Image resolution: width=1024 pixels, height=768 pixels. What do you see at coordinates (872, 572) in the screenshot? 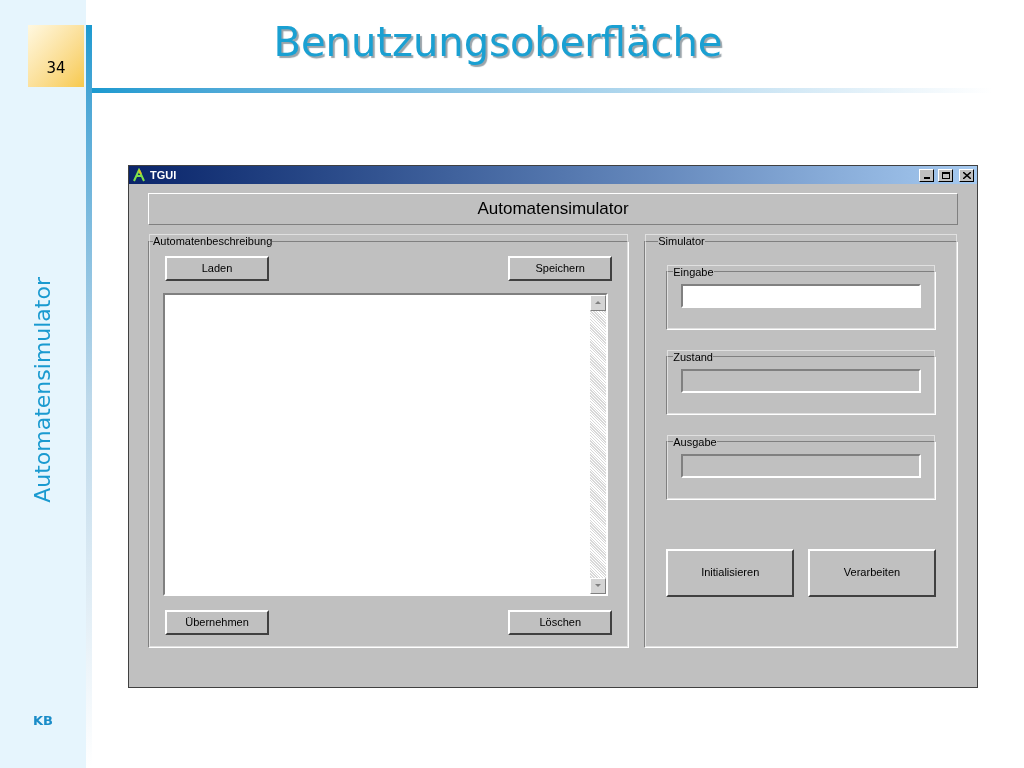
I see `window-button: Verarbeiten` at bounding box center [872, 572].